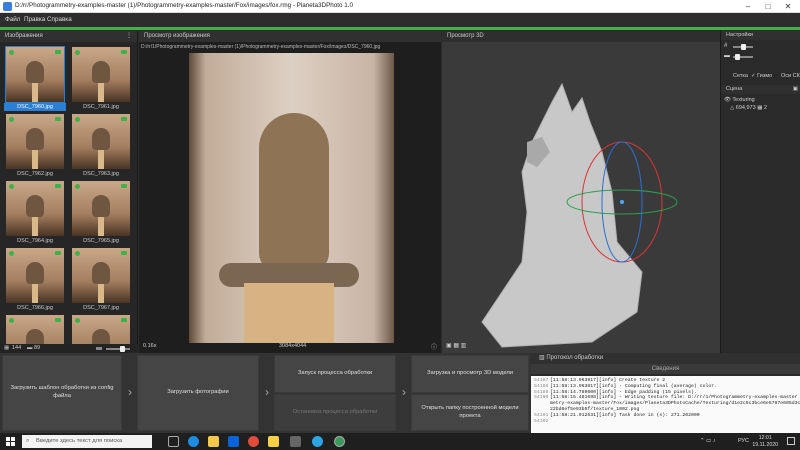 The height and width of the screenshot is (450, 800). I want to click on language-indicator: РУС, so click(743, 441).